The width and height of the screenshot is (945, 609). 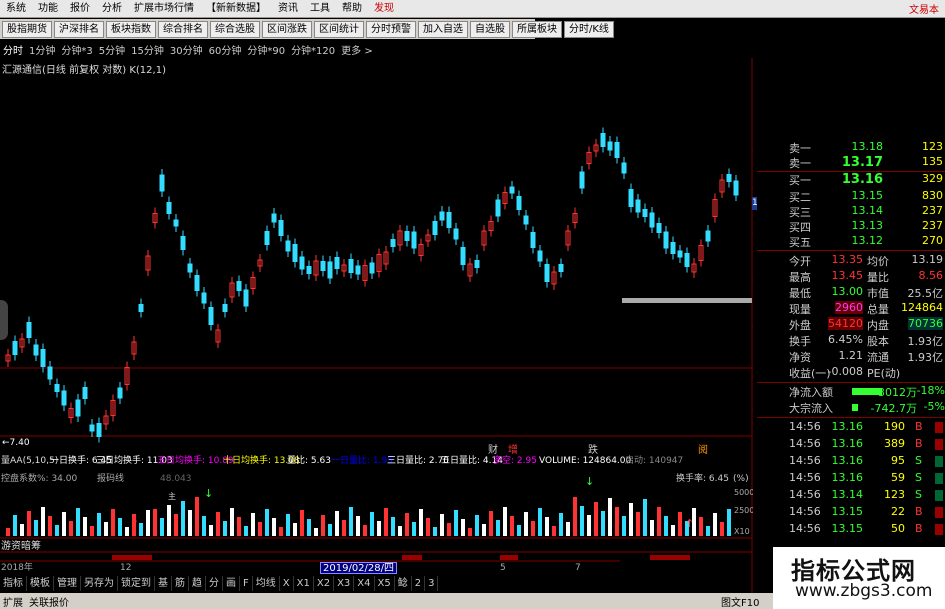 I want to click on toolbar-button: 加入自选, so click(x=443, y=29).